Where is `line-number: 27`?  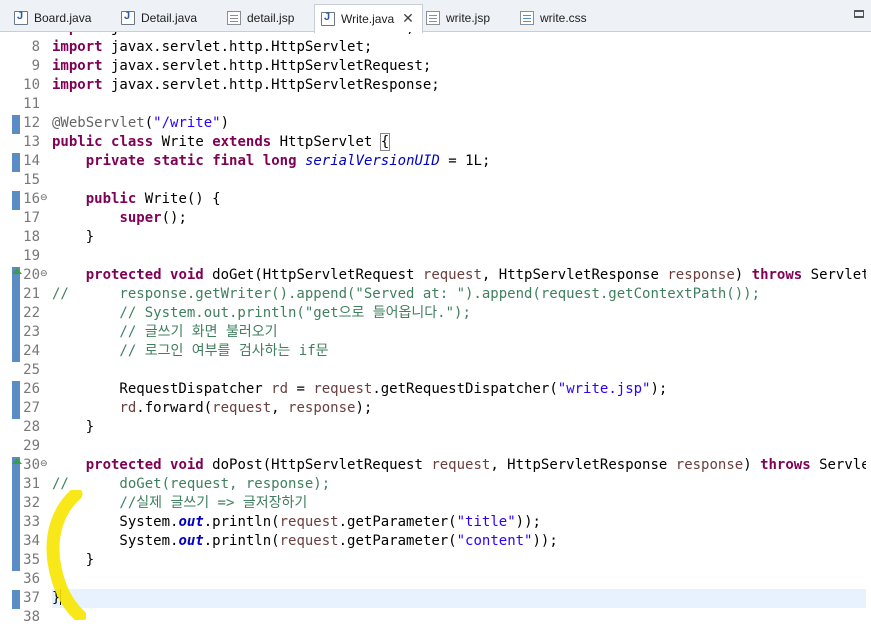 line-number: 27 is located at coordinates (31, 408).